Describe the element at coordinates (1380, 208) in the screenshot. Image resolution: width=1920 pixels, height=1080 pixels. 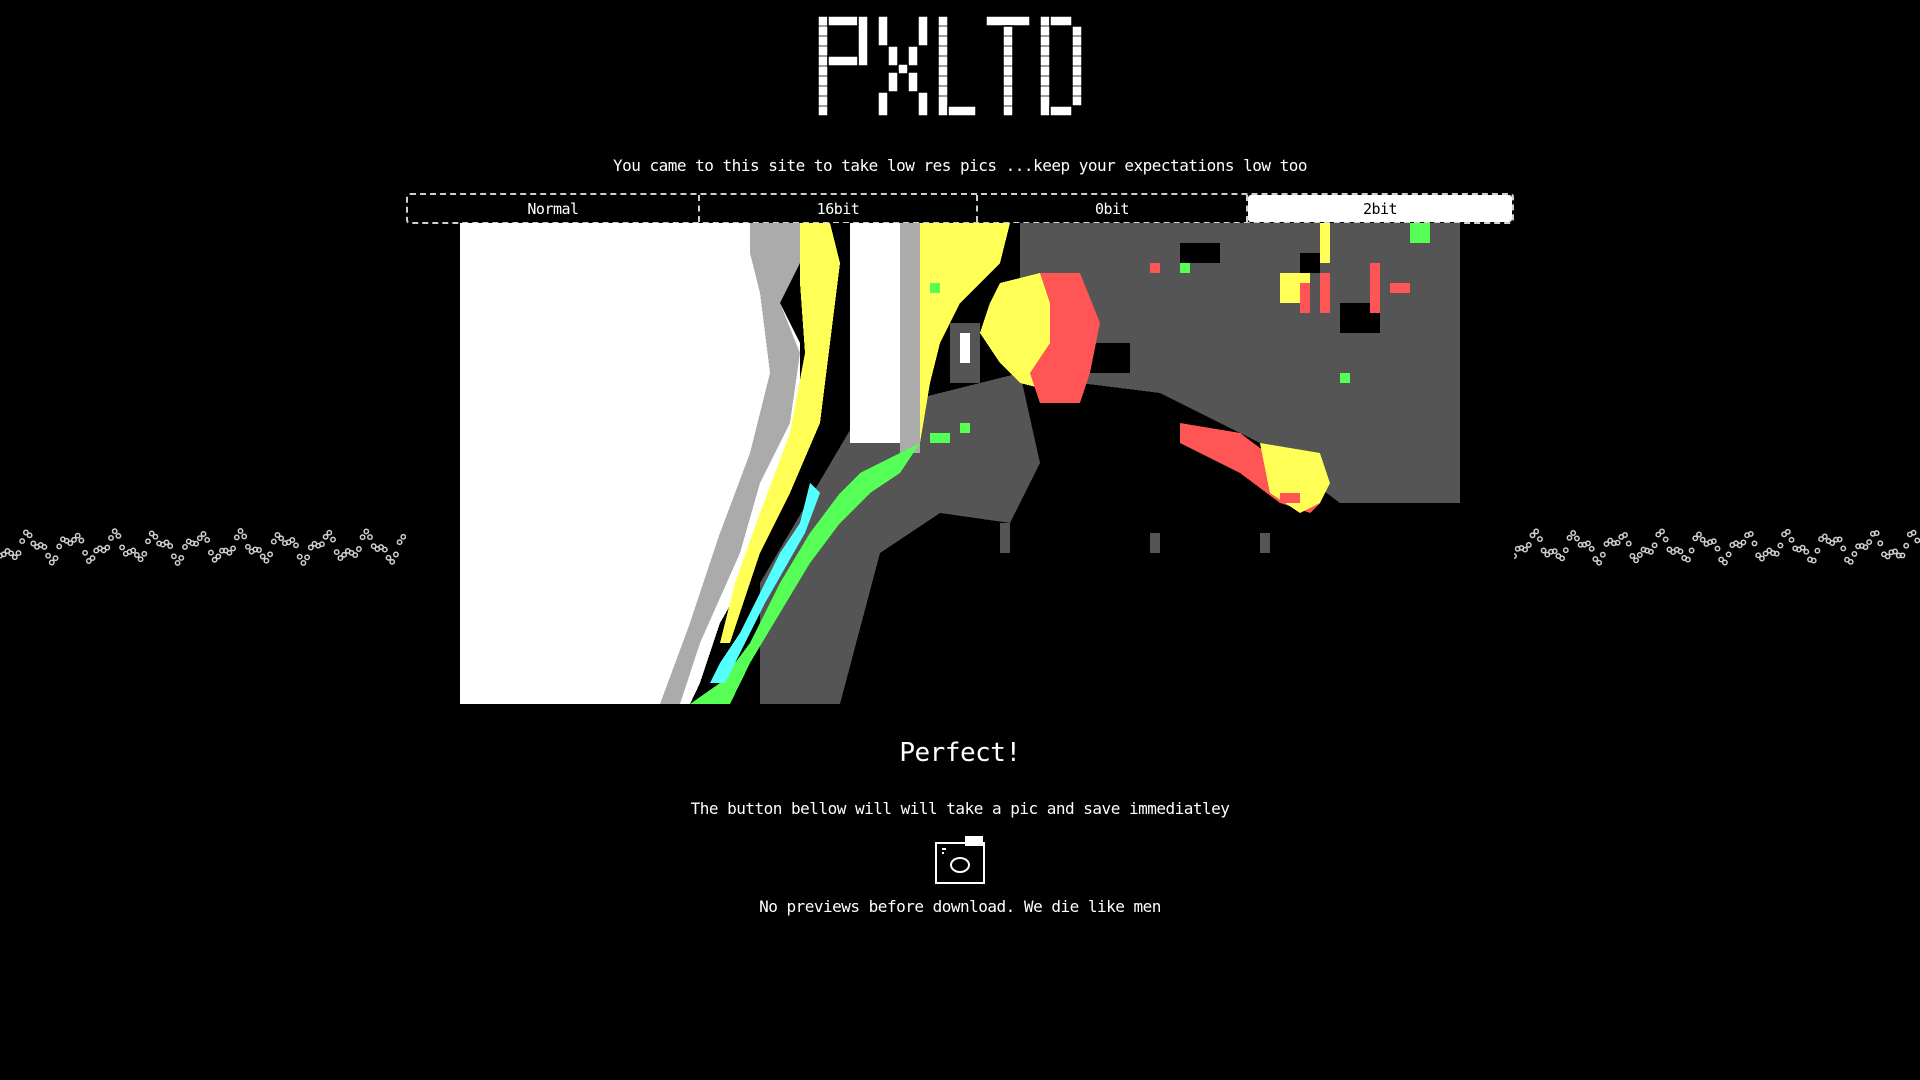
I see `tab-2bit: 2bit` at that location.